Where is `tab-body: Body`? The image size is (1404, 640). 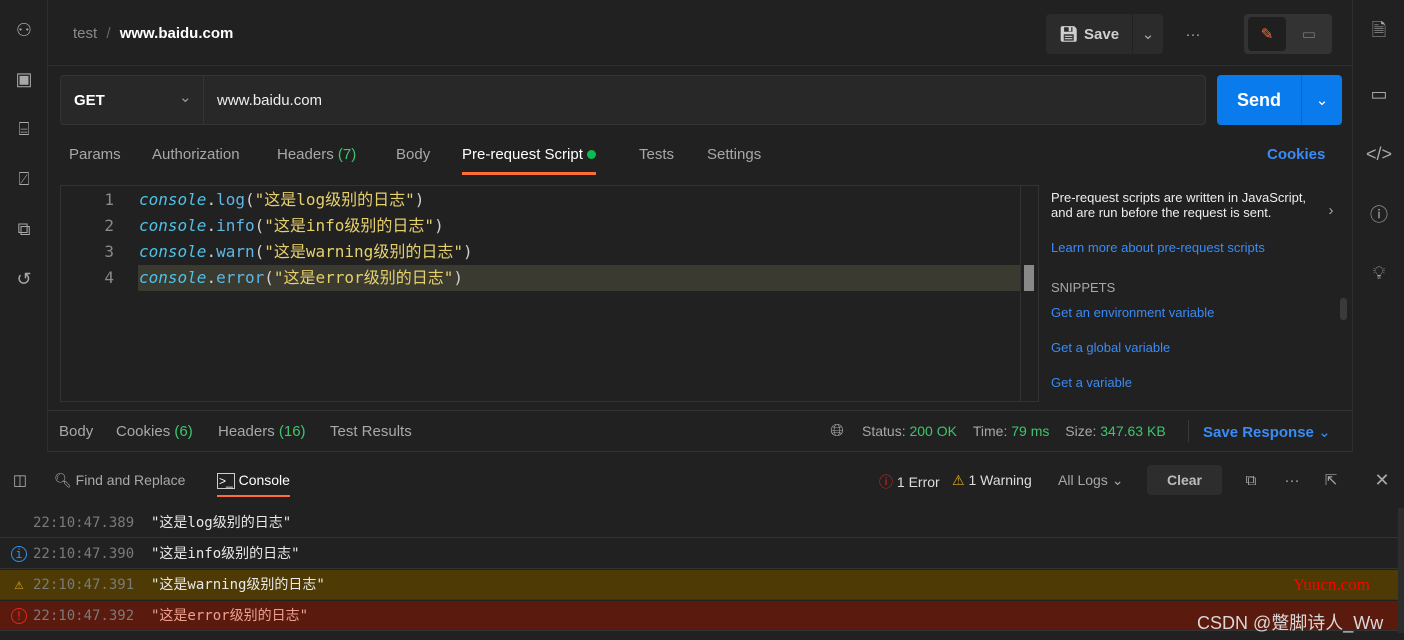
tab-body: Body is located at coordinates (413, 154).